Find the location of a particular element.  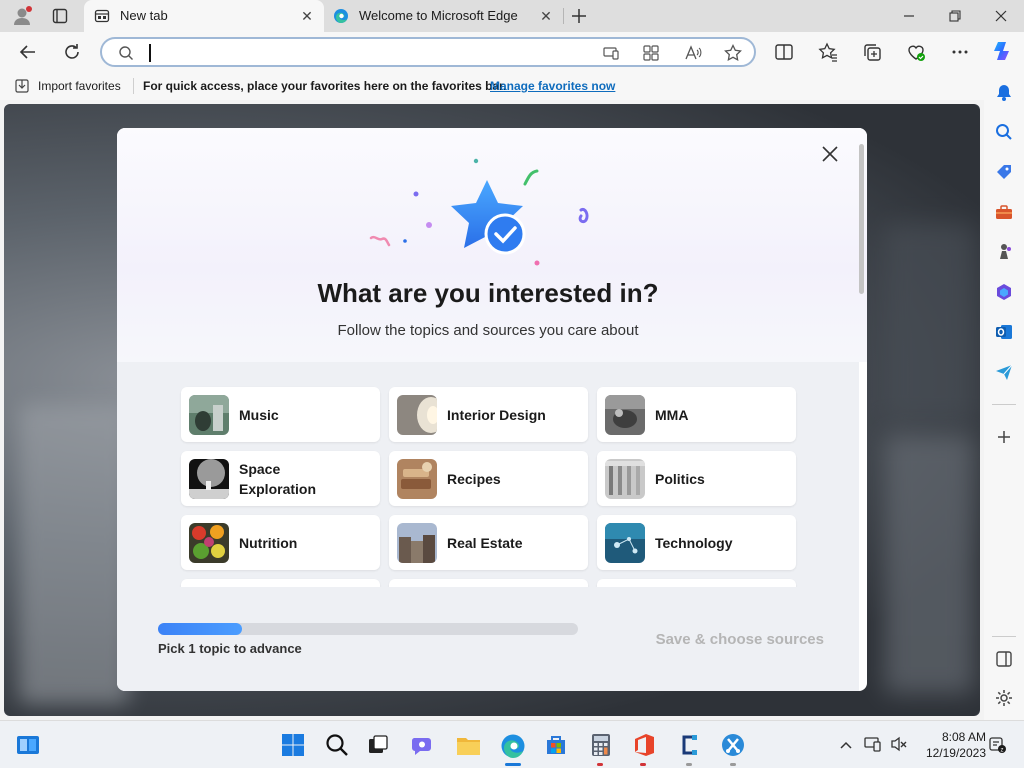

network-volume-status-icon is located at coordinates (899, 744).